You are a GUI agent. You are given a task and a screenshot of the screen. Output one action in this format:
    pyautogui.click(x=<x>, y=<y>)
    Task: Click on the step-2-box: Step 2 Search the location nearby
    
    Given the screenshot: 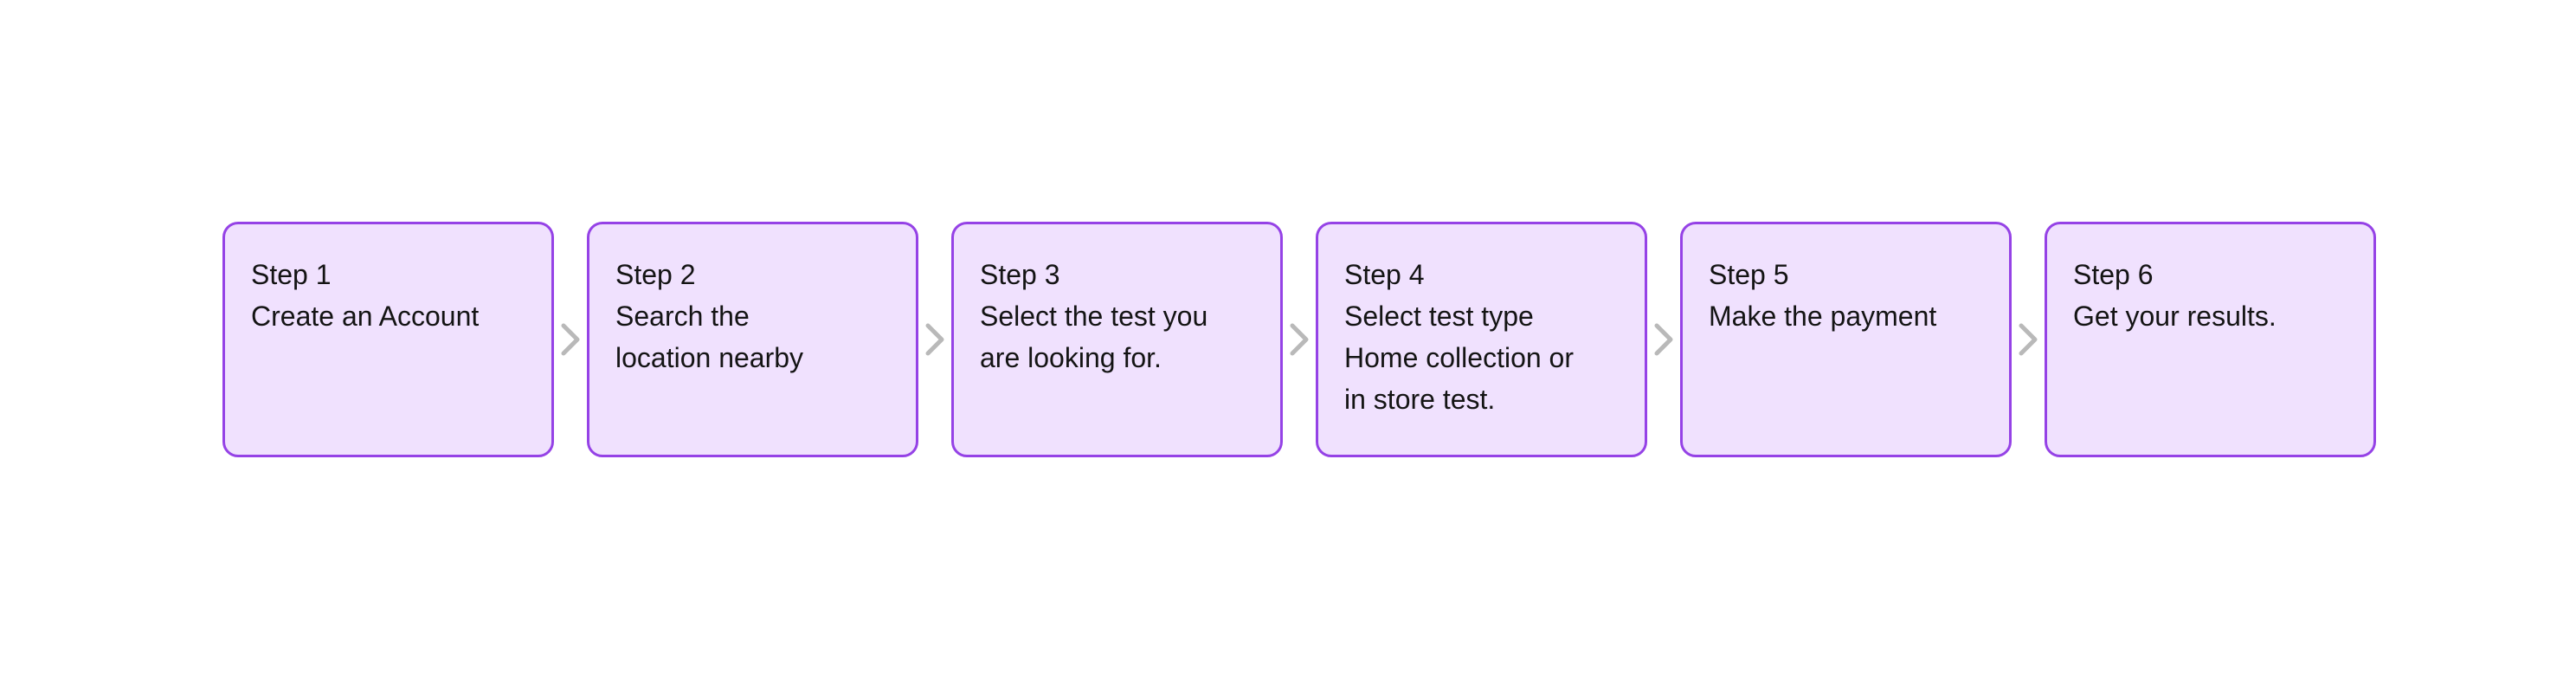 What is the action you would take?
    pyautogui.click(x=752, y=339)
    